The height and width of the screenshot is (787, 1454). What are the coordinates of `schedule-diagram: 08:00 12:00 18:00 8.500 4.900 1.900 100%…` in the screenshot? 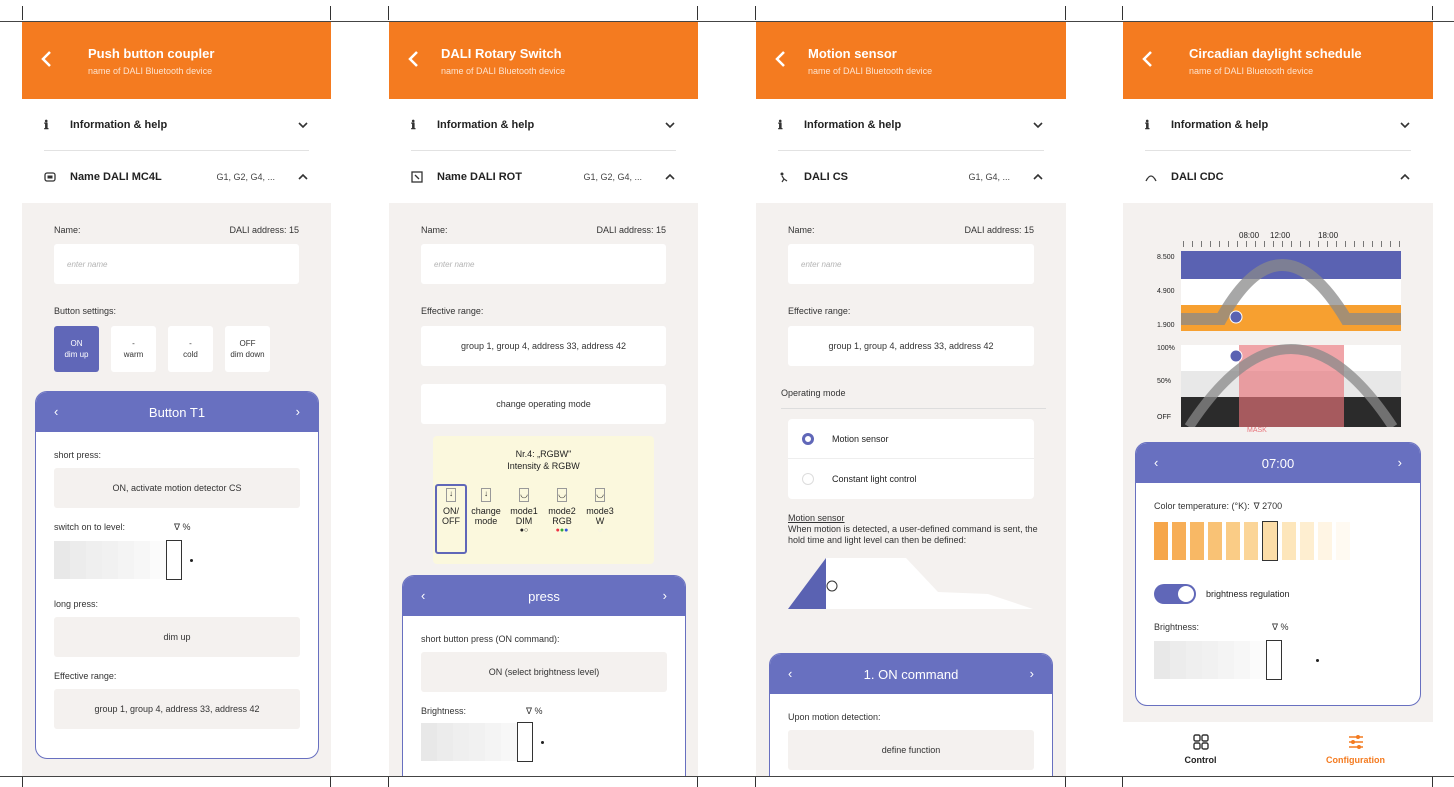 It's located at (1278, 331).